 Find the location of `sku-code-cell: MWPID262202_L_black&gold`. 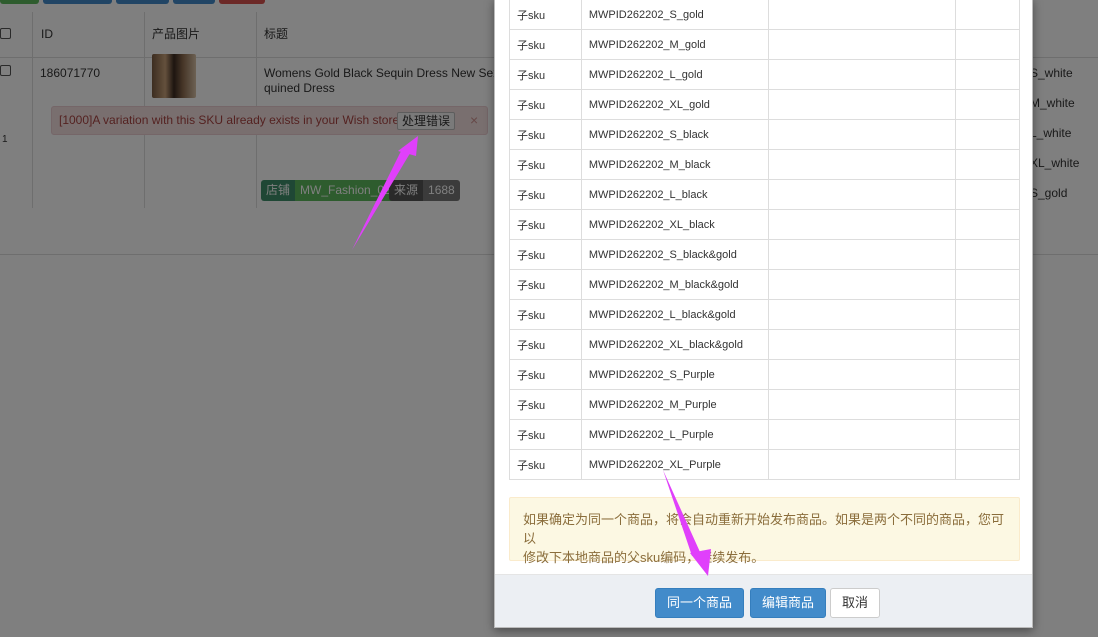

sku-code-cell: MWPID262202_L_black&gold is located at coordinates (674, 314).